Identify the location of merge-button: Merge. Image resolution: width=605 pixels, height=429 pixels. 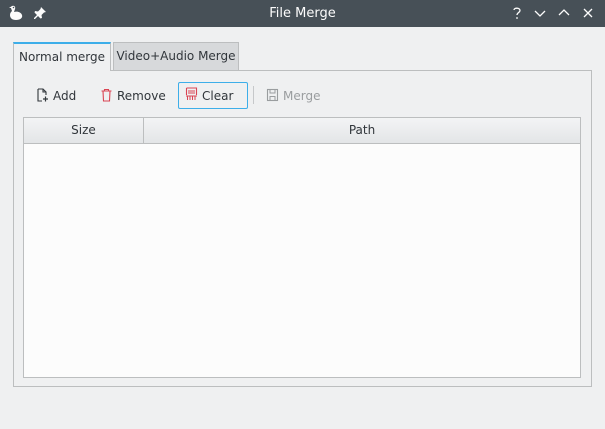
(293, 96).